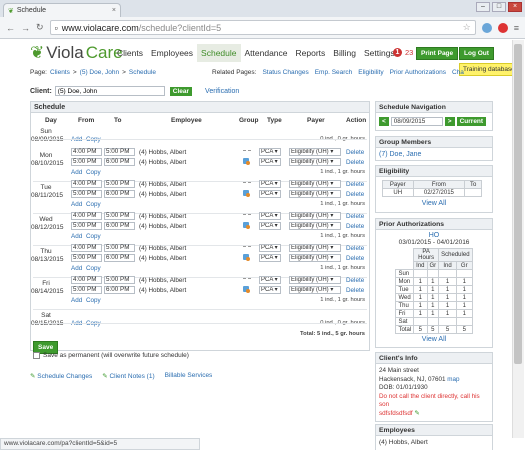 This screenshot has height=450, width=525. Describe the element at coordinates (344, 53) in the screenshot. I see `nav-billing: Billing` at that location.